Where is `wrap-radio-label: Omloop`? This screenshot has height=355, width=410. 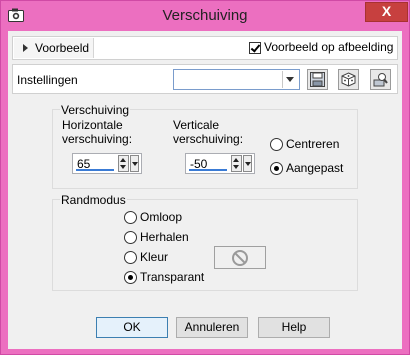 wrap-radio-label: Omloop is located at coordinates (161, 217).